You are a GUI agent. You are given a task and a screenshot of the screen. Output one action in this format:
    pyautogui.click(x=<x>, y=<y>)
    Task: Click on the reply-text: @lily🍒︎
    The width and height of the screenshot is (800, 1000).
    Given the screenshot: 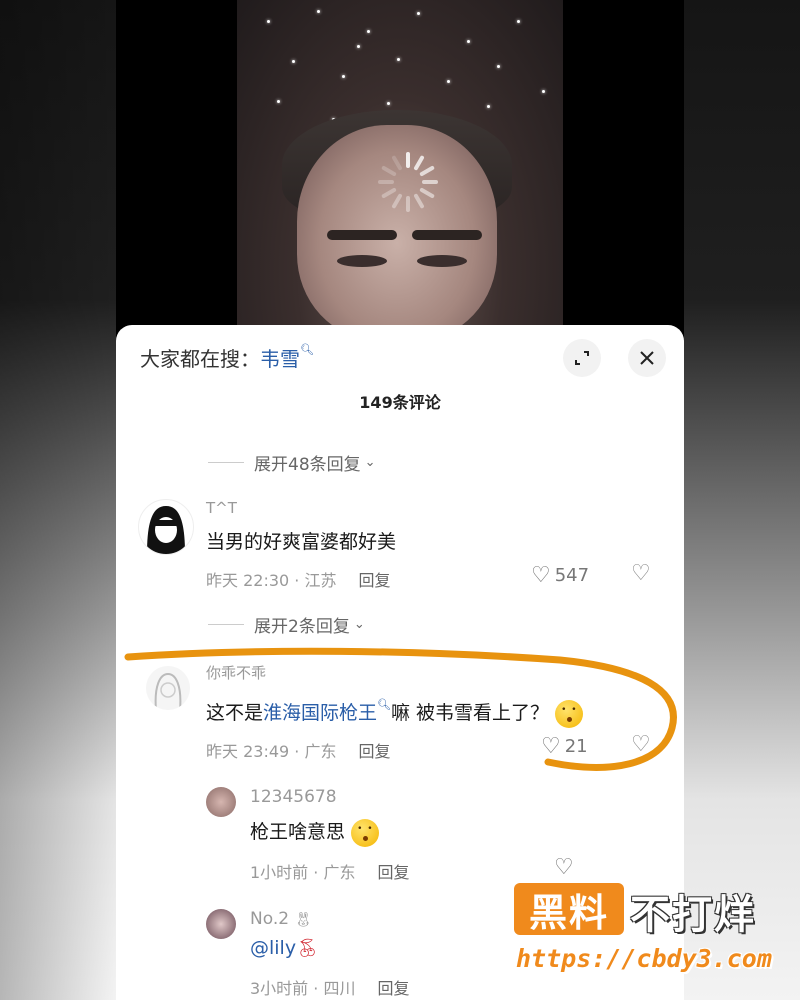 What is the action you would take?
    pyautogui.click(x=284, y=948)
    